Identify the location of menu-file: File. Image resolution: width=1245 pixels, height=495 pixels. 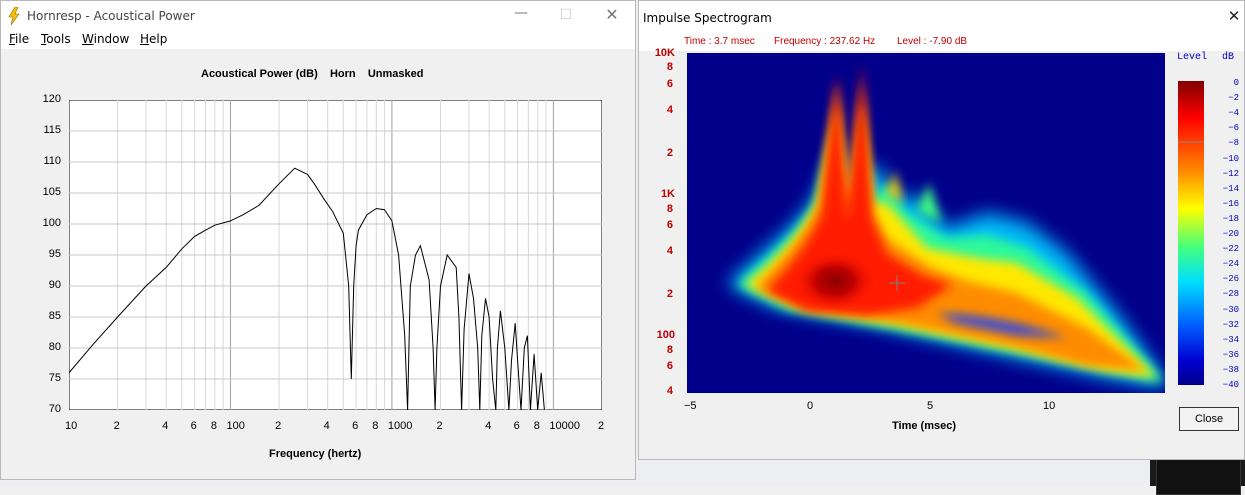
(19, 39).